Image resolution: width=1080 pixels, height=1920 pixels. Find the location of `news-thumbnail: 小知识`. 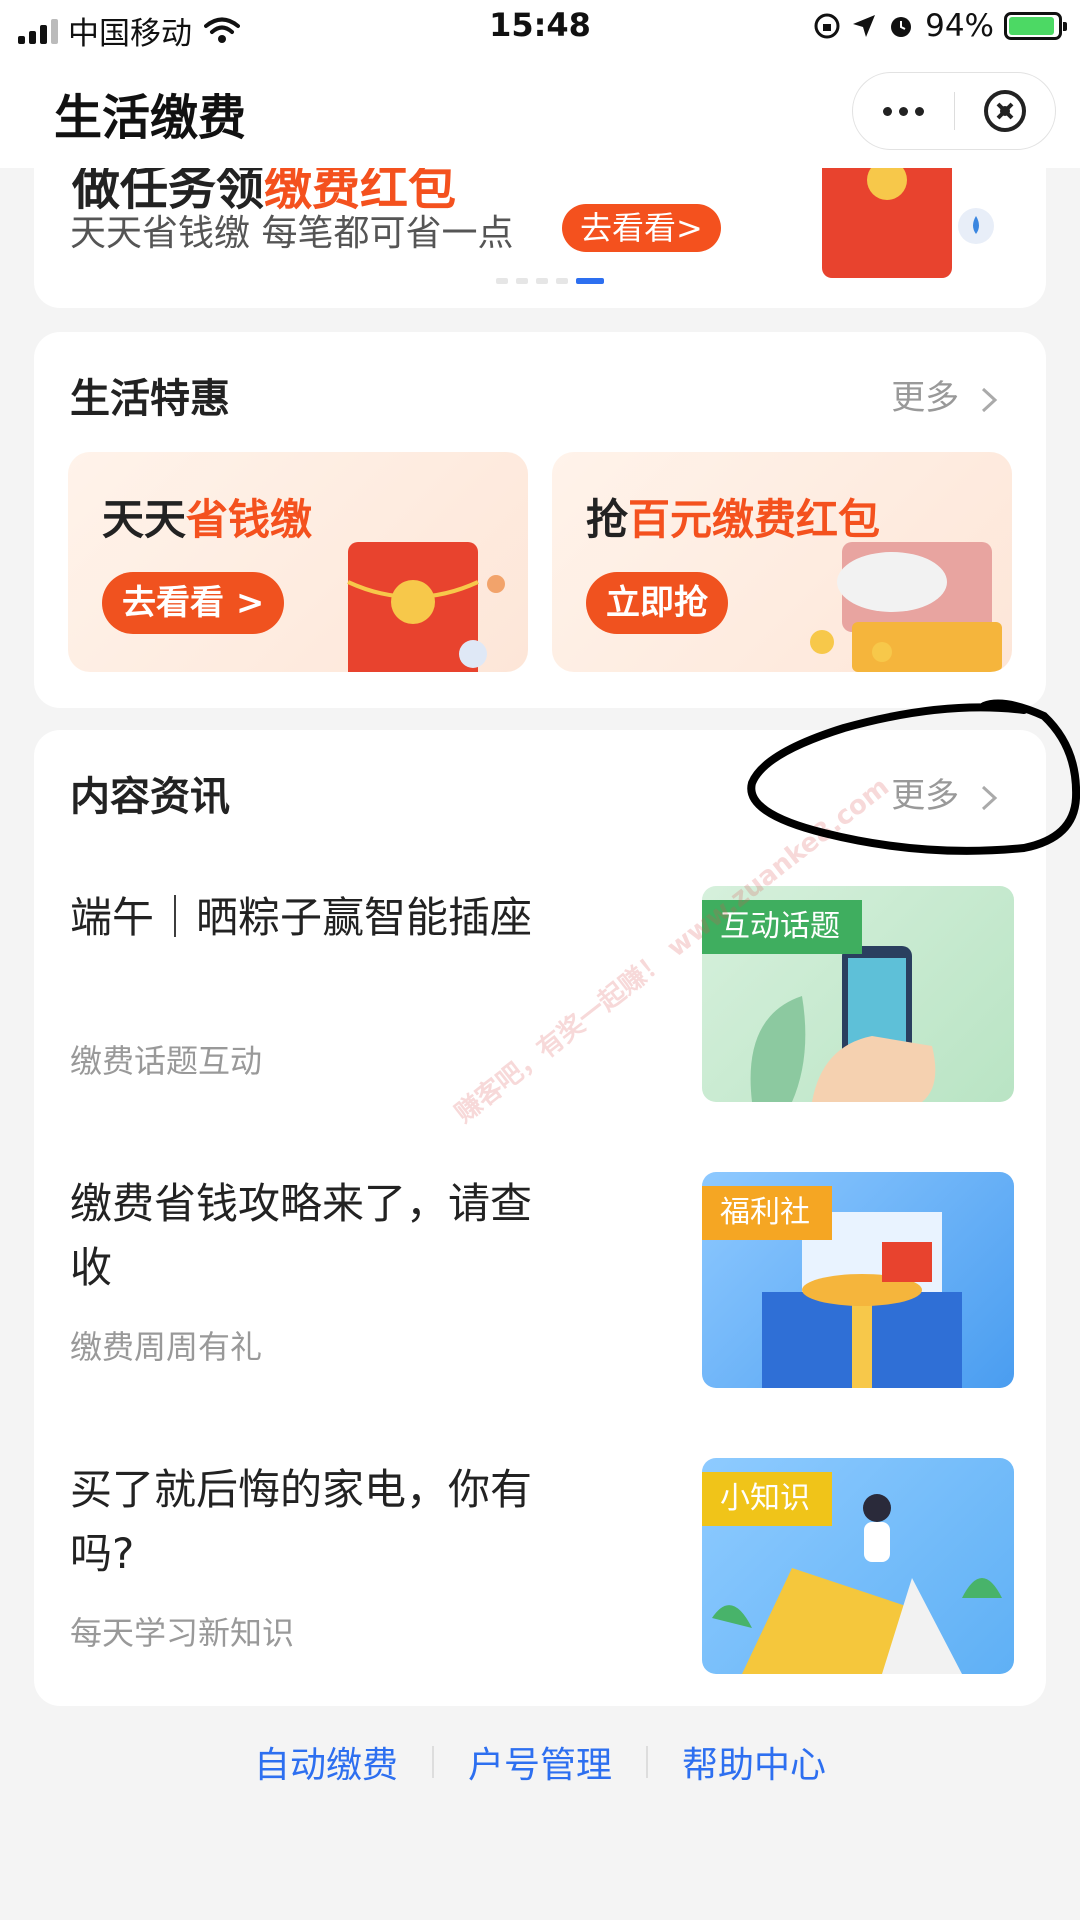

news-thumbnail: 小知识 is located at coordinates (858, 1566).